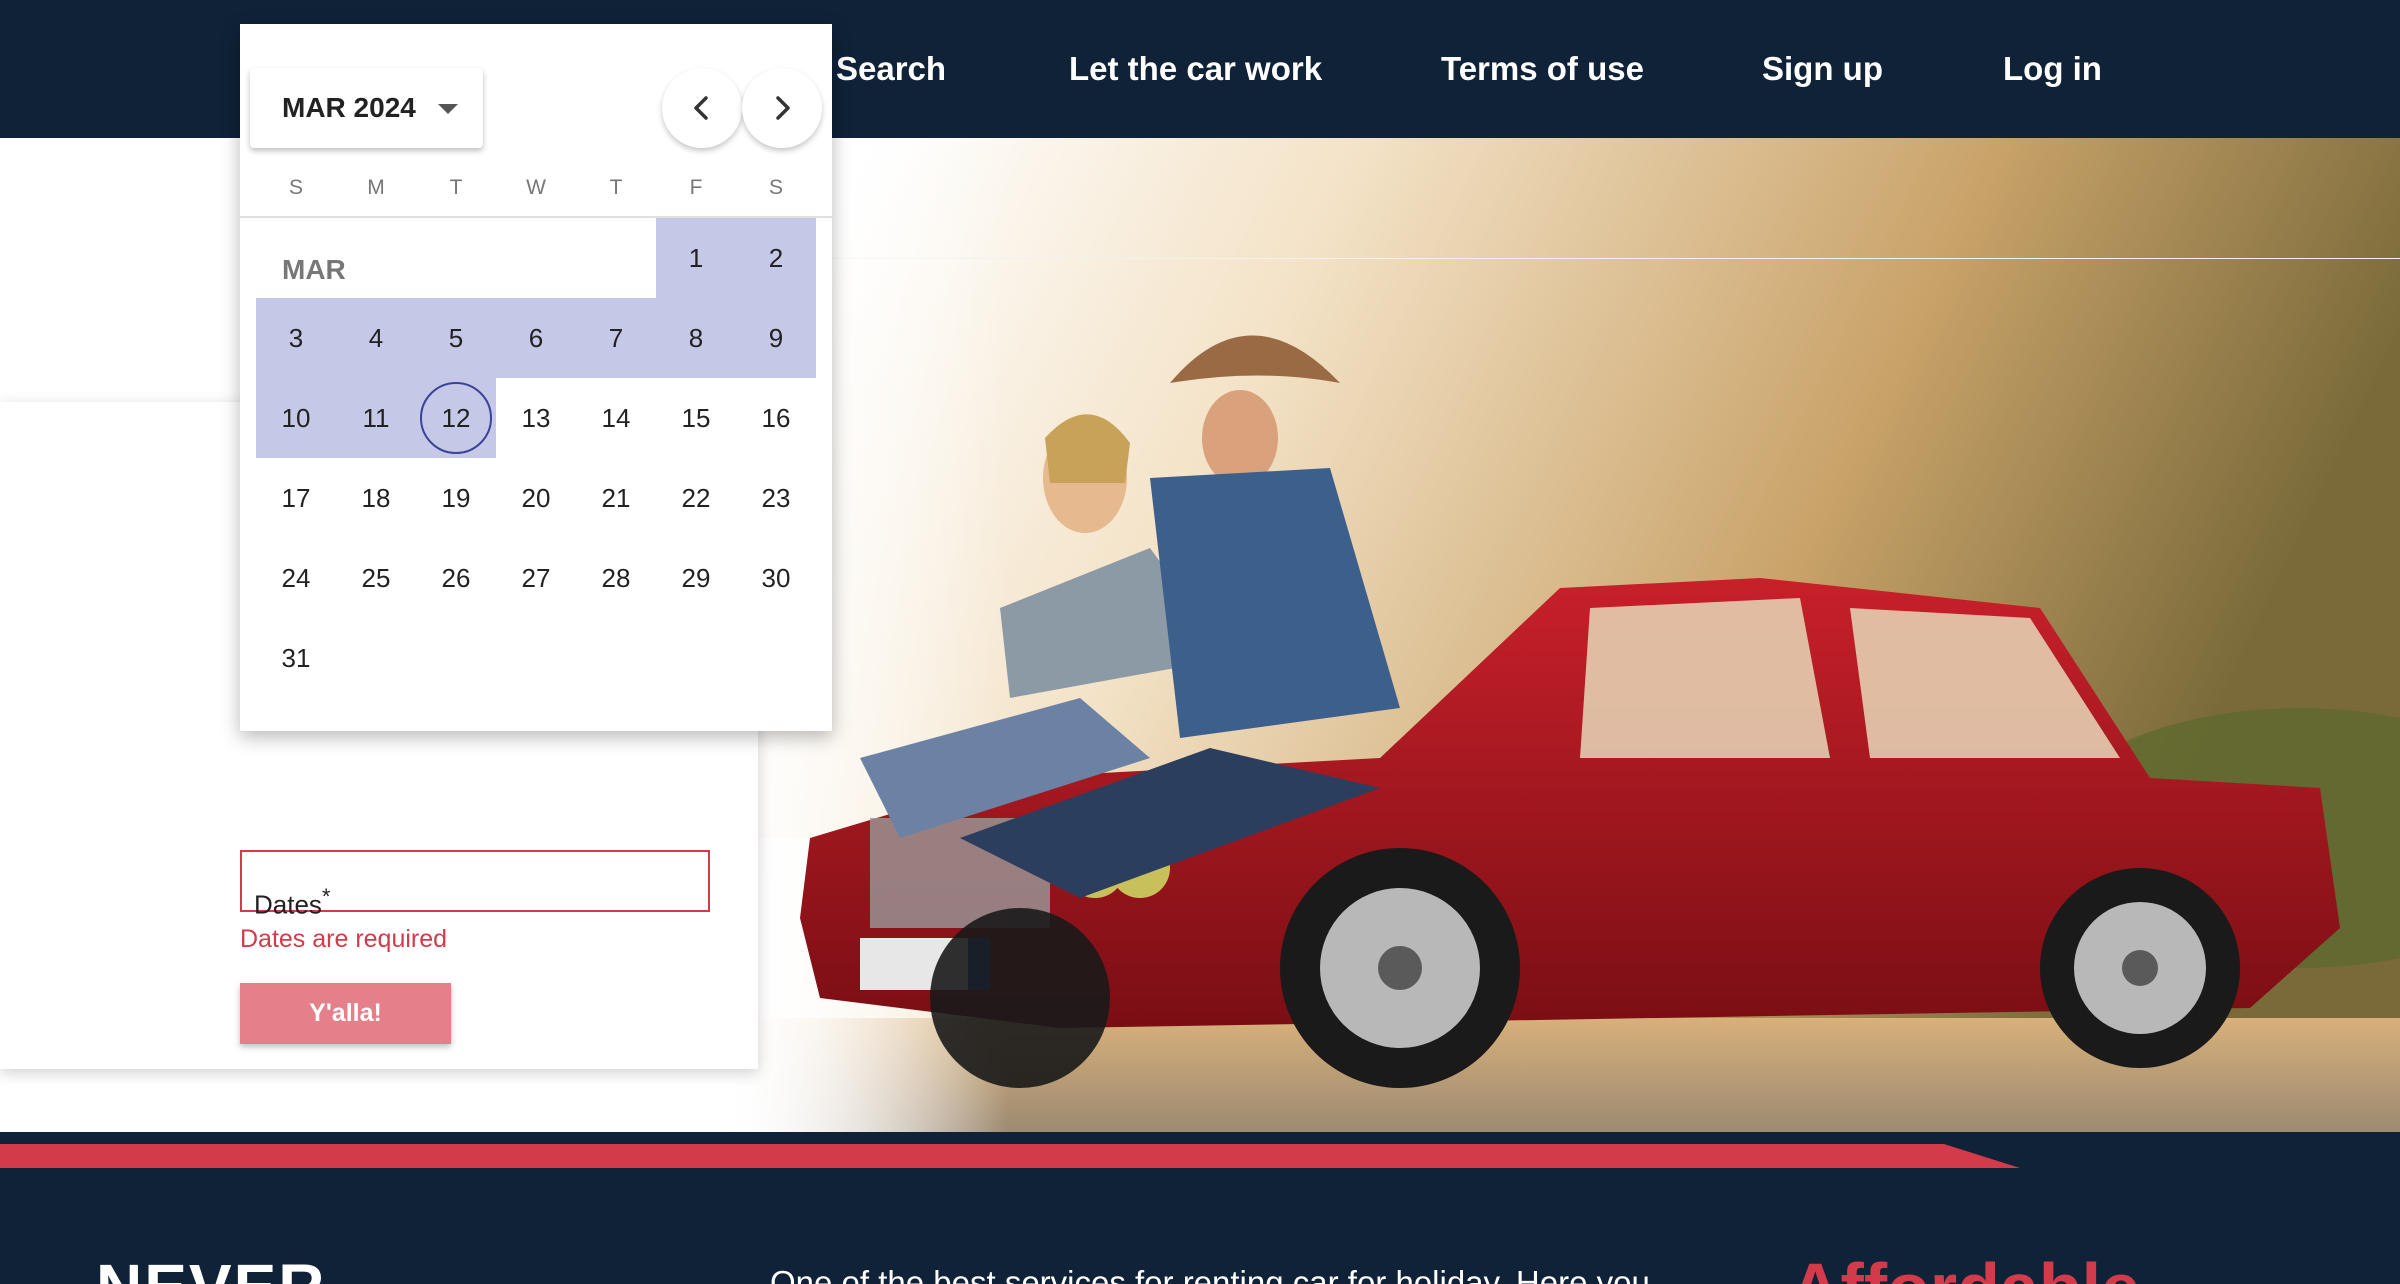  Describe the element at coordinates (696, 338) in the screenshot. I see `calendar-day-8: 8` at that location.